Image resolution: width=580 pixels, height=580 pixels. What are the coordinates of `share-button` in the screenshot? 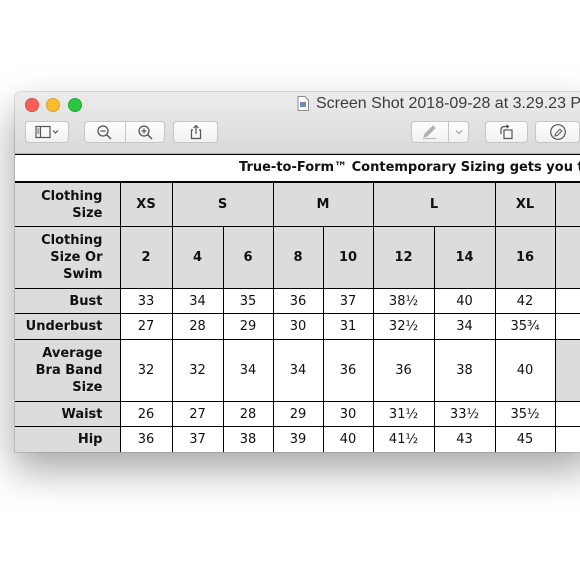 It's located at (195, 132).